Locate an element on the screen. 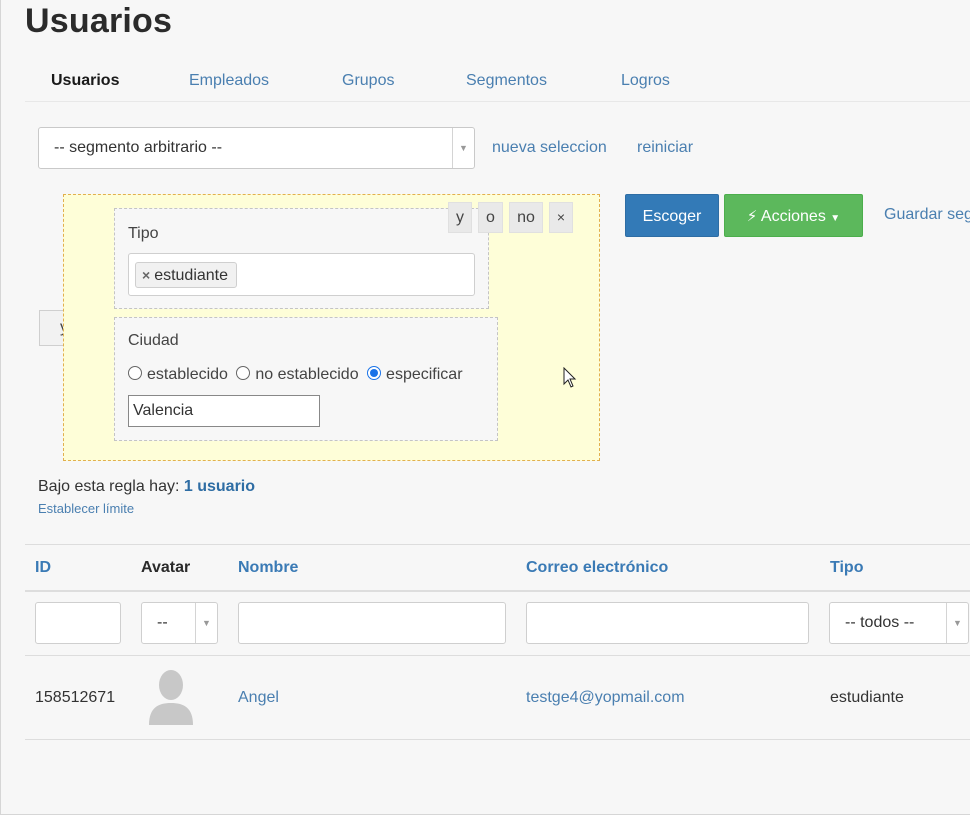  remove-rule-button: × is located at coordinates (561, 217).